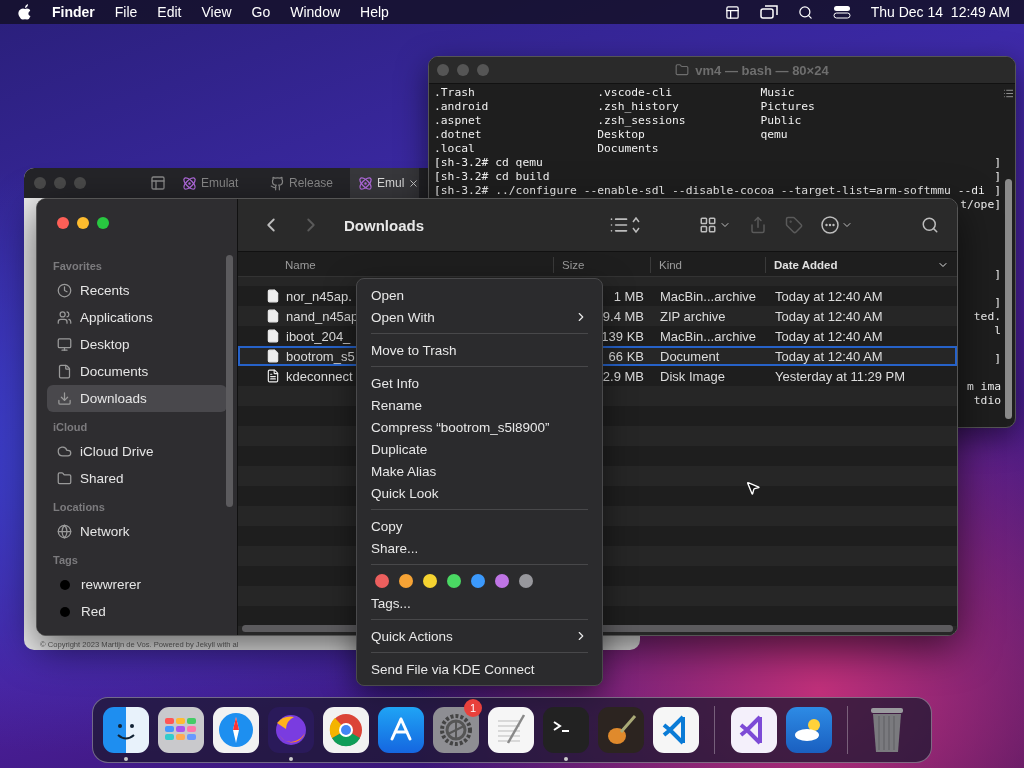 Image resolution: width=1024 pixels, height=768 pixels. I want to click on sidebar-item: Downloads, so click(137, 398).